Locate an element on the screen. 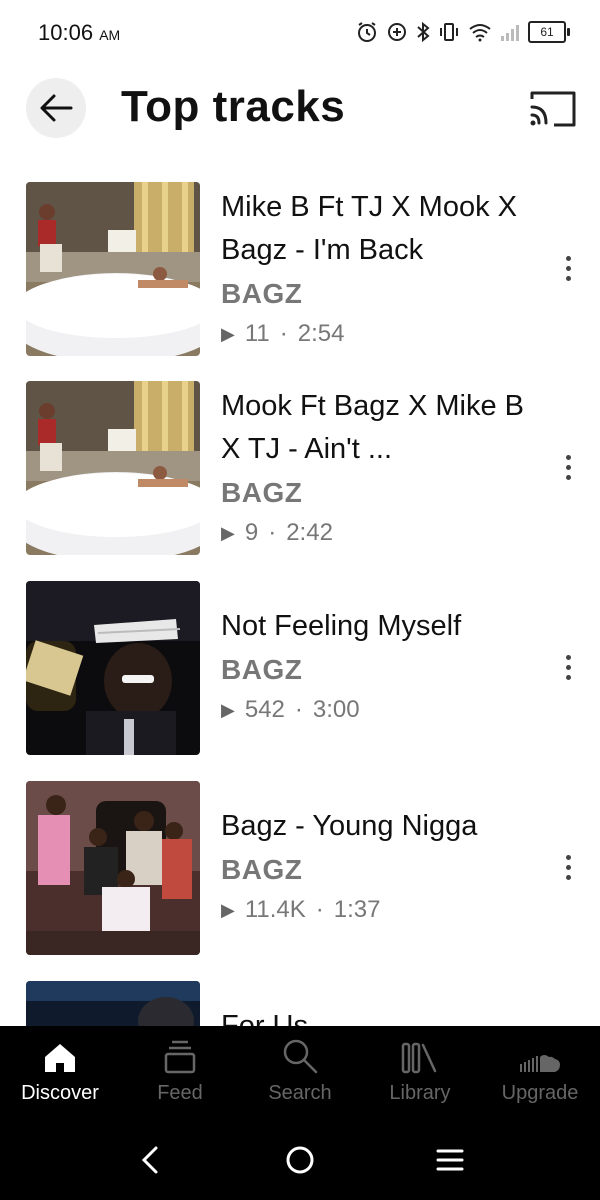 The height and width of the screenshot is (1200, 600). track-duration: 2:42 is located at coordinates (309, 532).